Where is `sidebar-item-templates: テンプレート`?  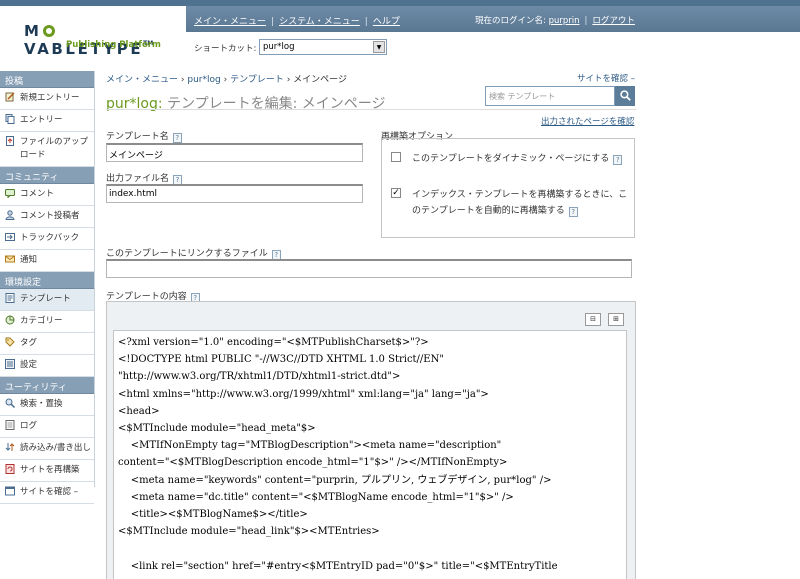
sidebar-item-templates: テンプレート is located at coordinates (47, 300).